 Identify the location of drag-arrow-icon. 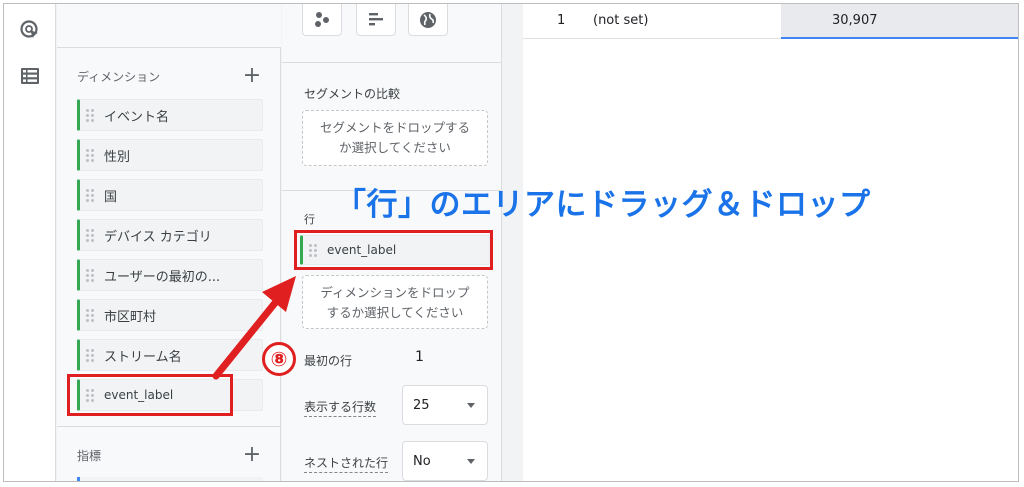
(254, 328).